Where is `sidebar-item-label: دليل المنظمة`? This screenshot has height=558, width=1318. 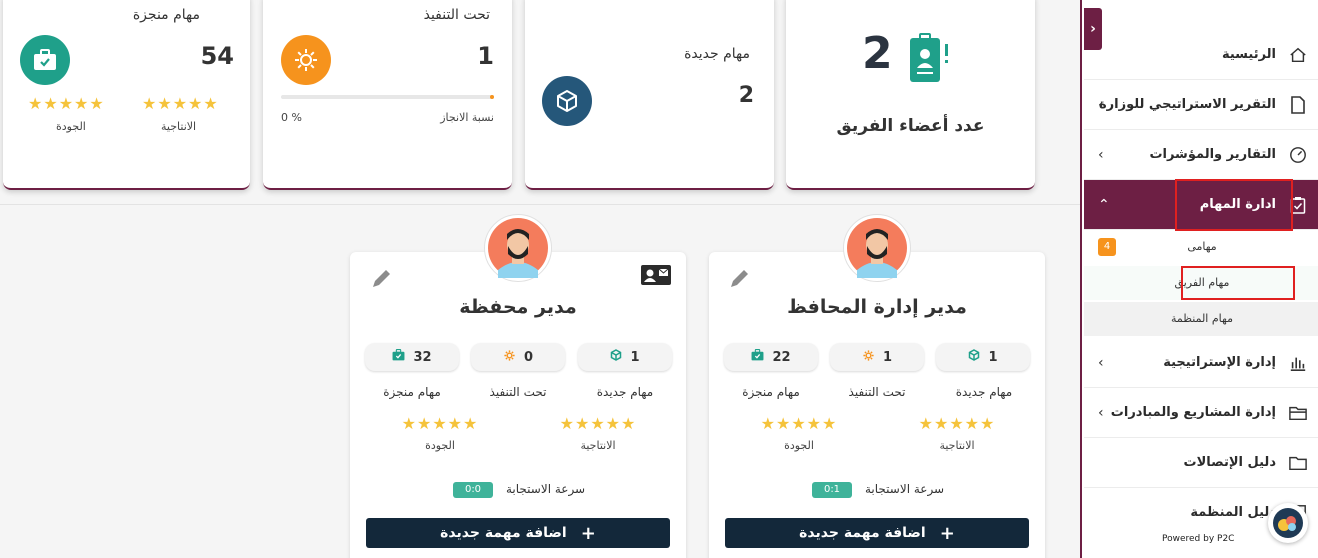
sidebar-item-label: دليل المنظمة is located at coordinates (1233, 512).